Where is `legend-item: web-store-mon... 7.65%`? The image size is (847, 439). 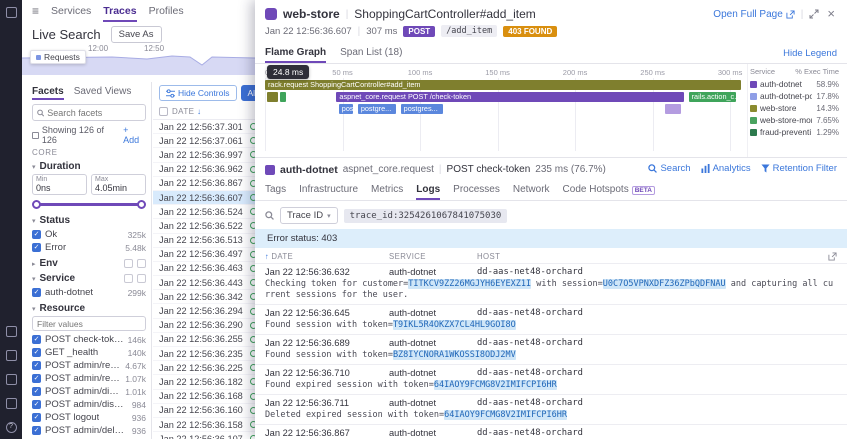
legend-item: web-store-mon... 7.65% is located at coordinates (794, 120).